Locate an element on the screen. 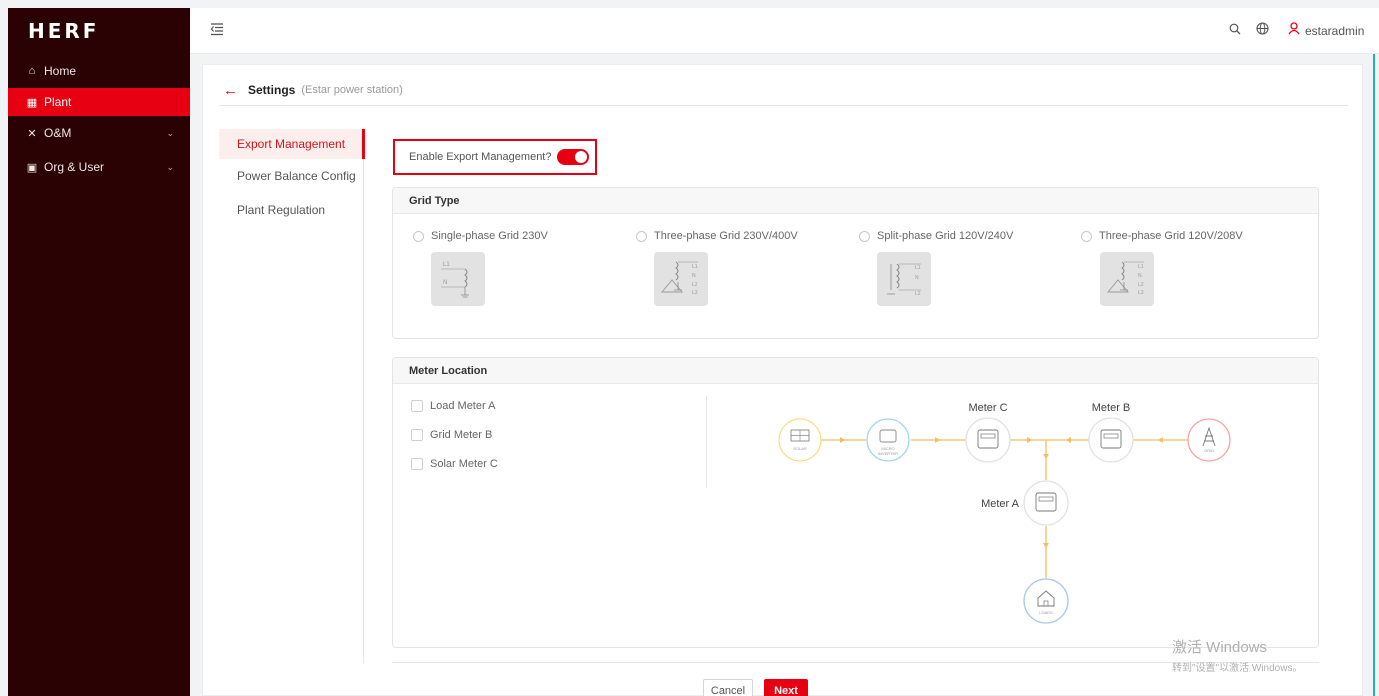 The image size is (1379, 696). loads-label: LOADS is located at coordinates (1046, 612).